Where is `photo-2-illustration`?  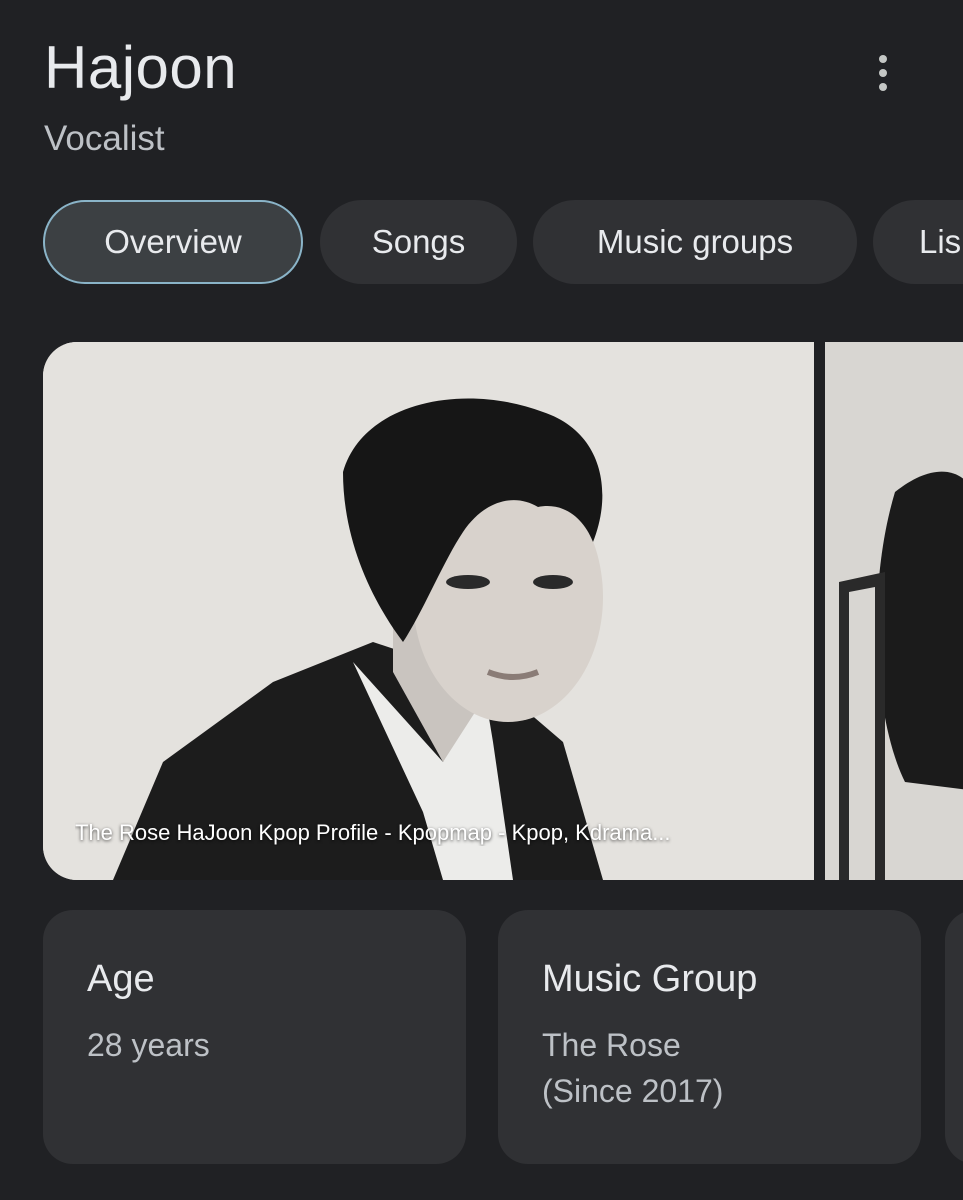 photo-2-illustration is located at coordinates (894, 611).